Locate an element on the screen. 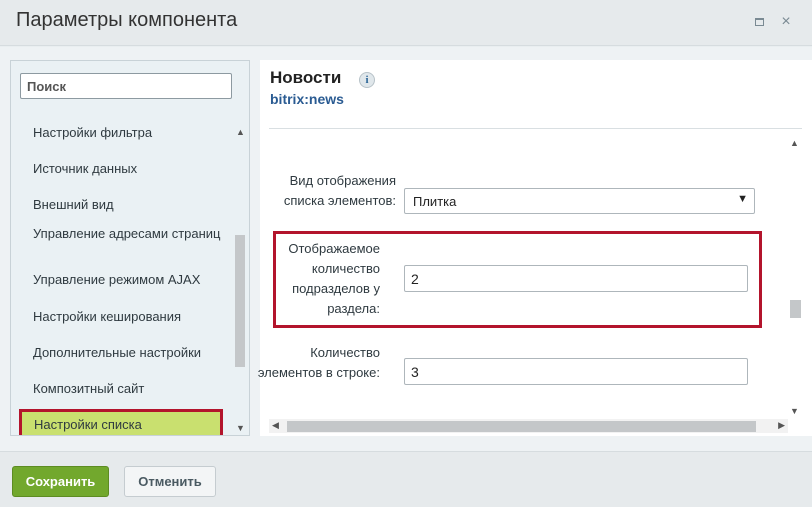 The image size is (812, 507). display-mode-label: Вид отображения списка элементов: is located at coordinates (339, 190).